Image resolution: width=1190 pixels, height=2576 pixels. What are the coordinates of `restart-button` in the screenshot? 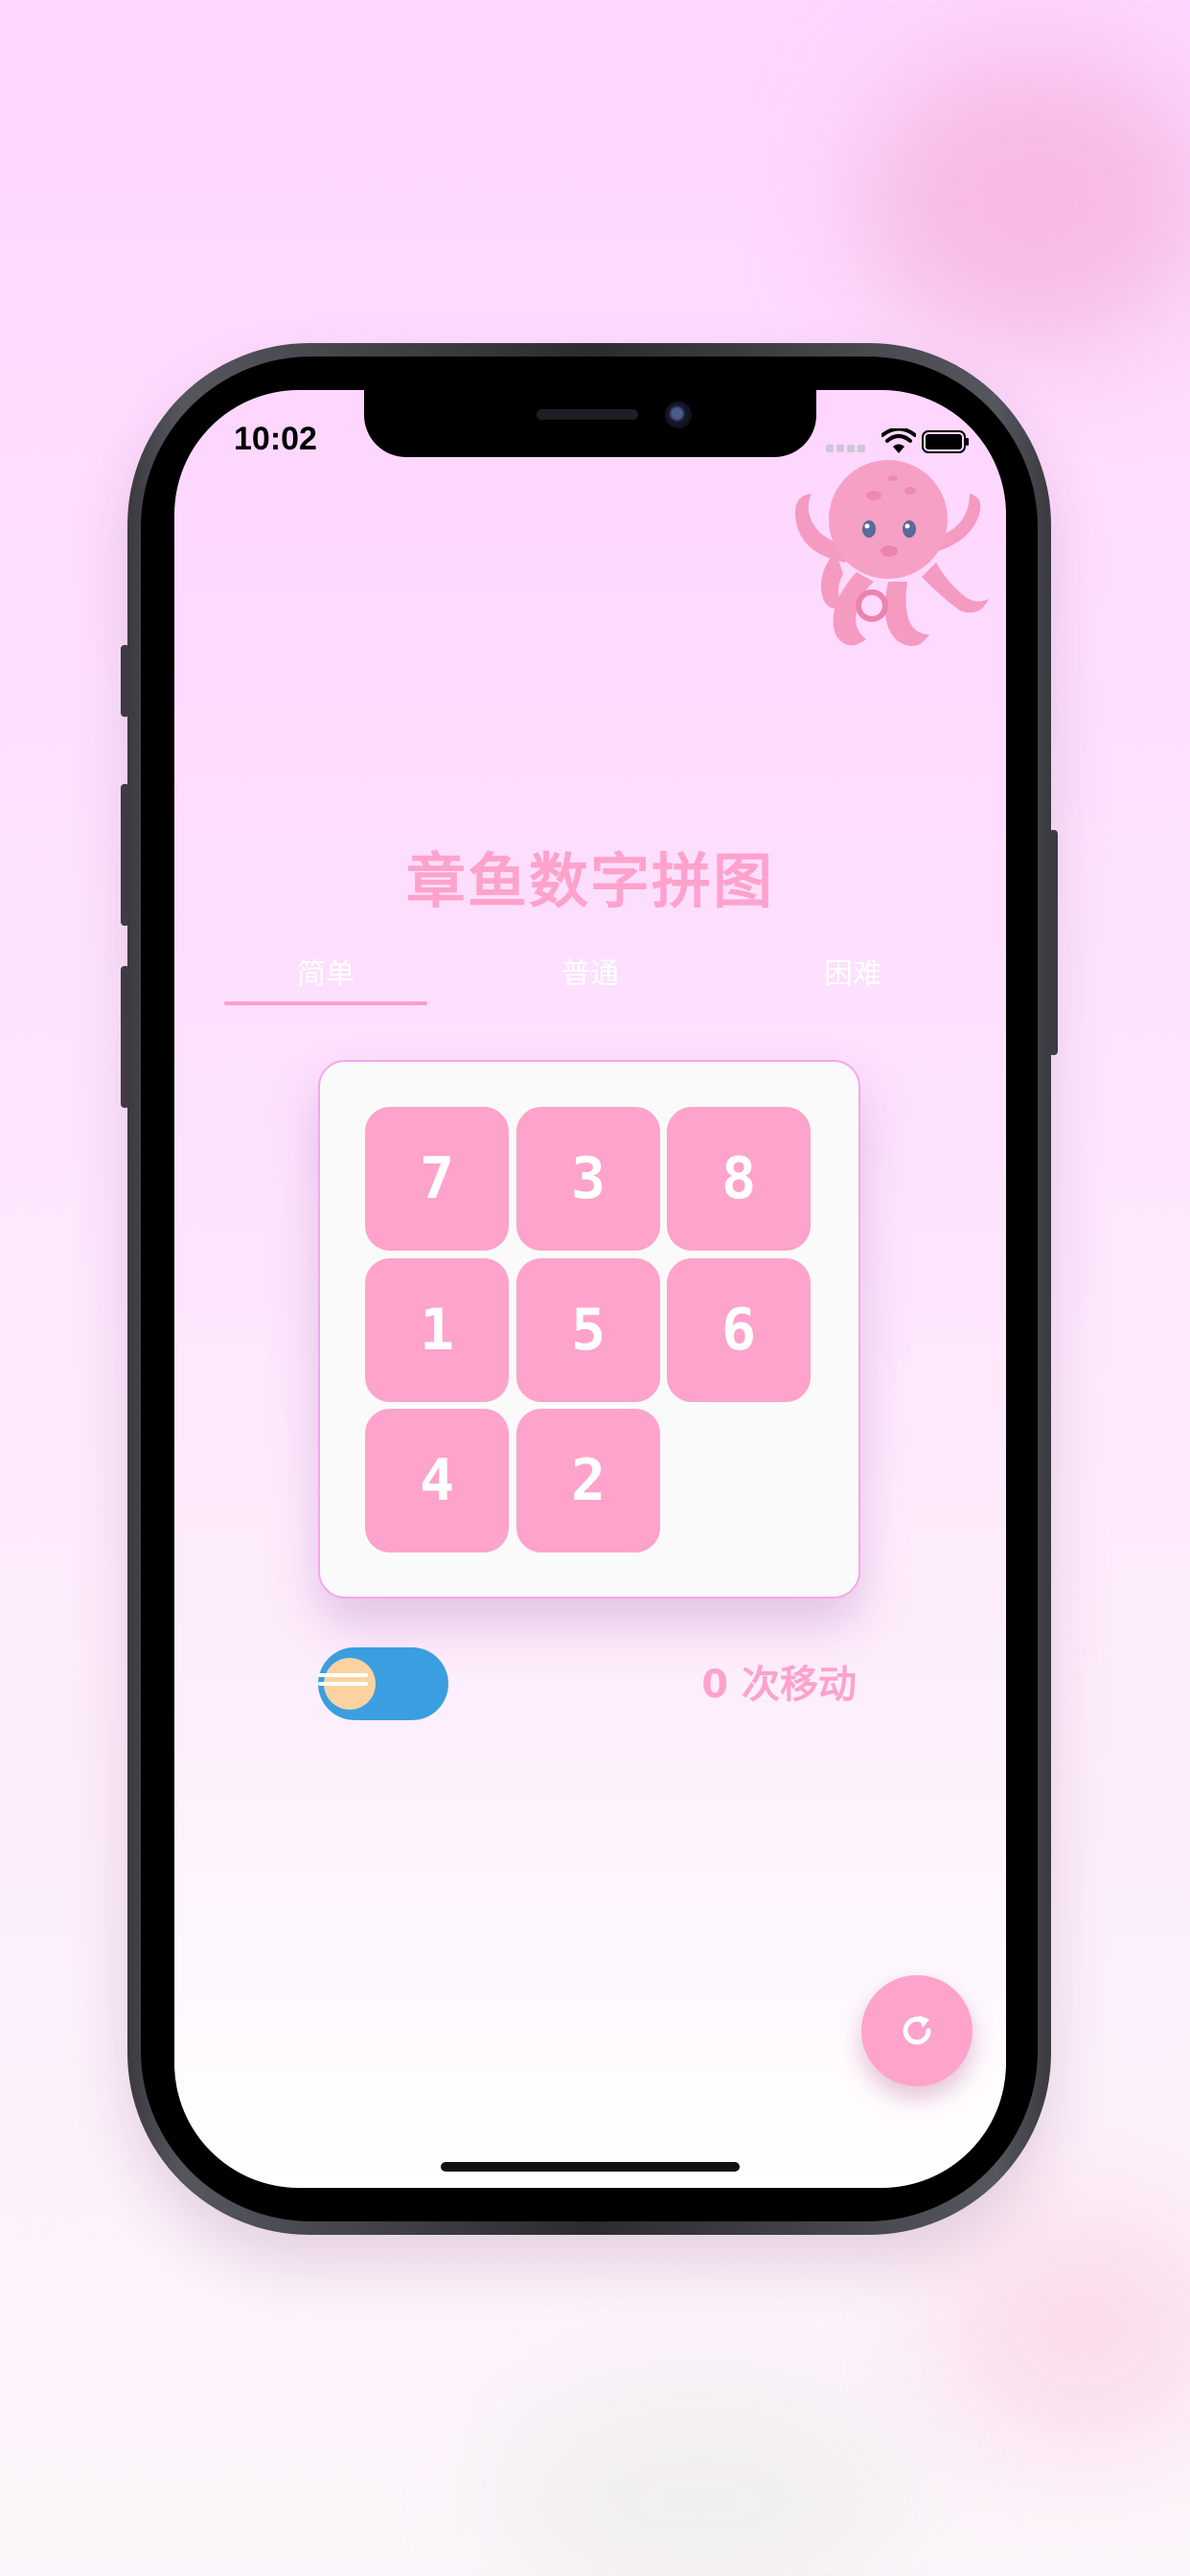 It's located at (917, 2030).